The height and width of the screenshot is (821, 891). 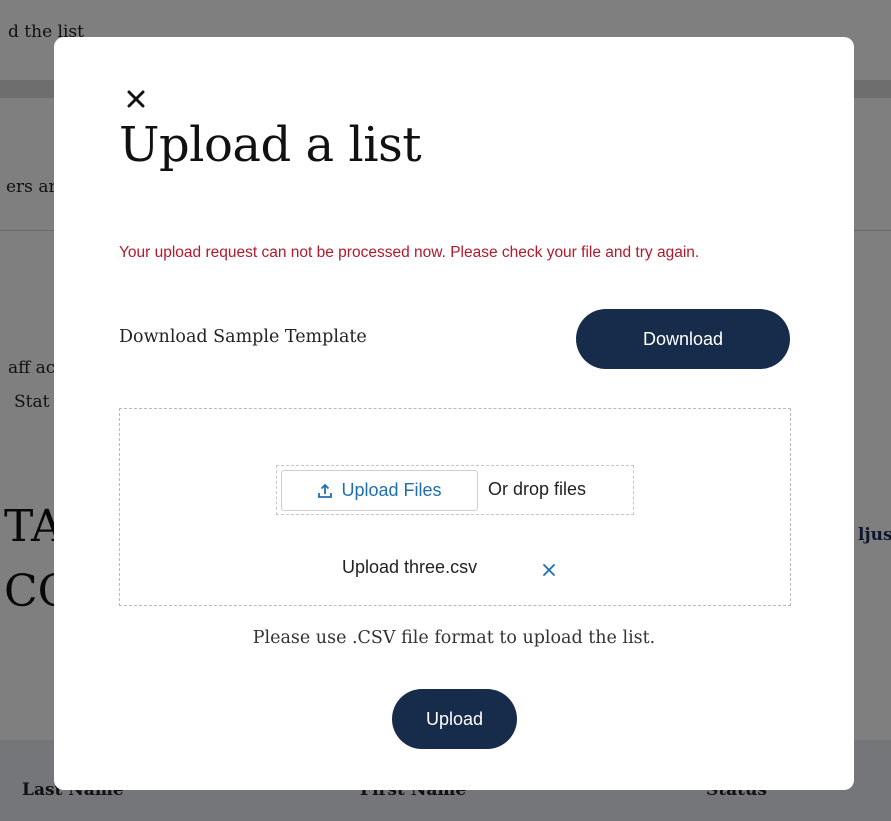 I want to click on upload-button: Upload, so click(x=454, y=719).